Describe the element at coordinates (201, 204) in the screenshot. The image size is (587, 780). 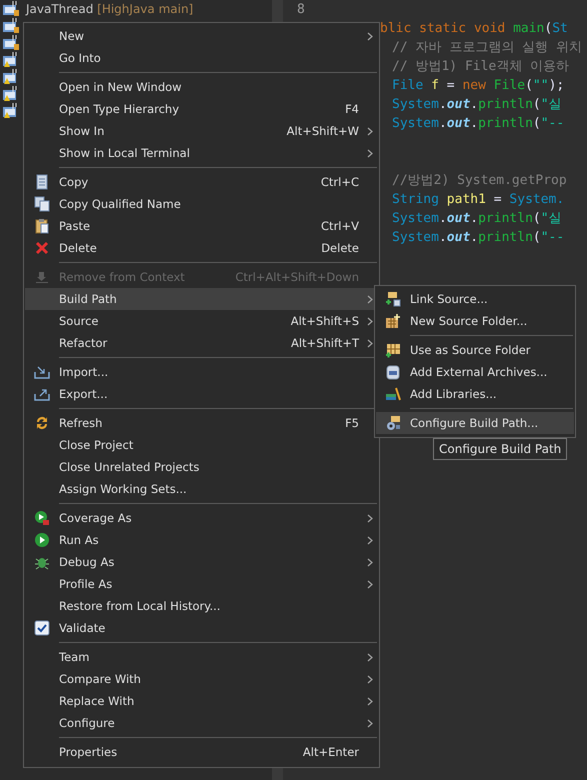
I see `menu-item: Copy Qualified Name` at that location.